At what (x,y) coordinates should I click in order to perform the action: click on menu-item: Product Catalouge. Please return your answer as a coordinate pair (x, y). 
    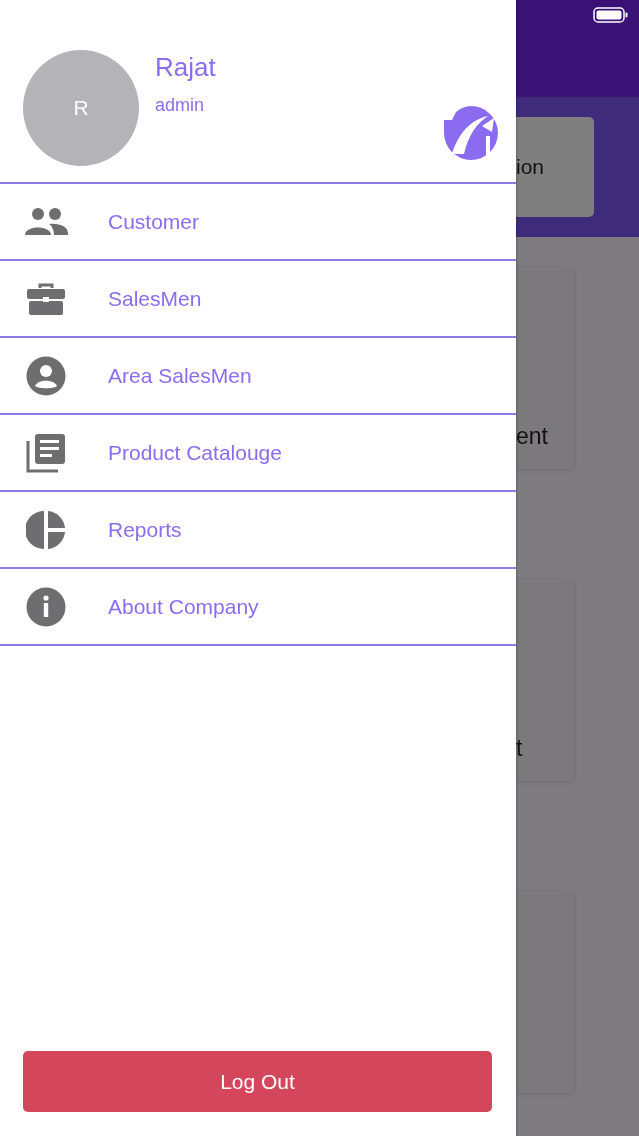
    Looking at the image, I should click on (258, 453).